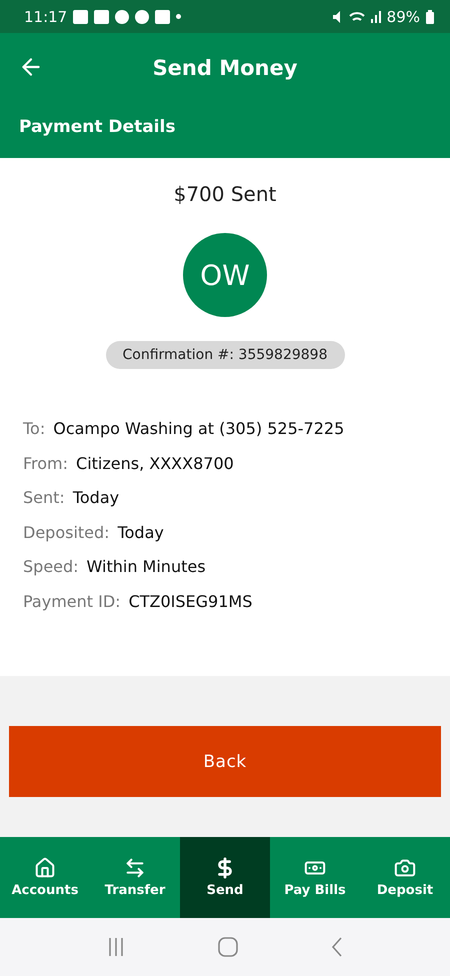 The height and width of the screenshot is (976, 450). What do you see at coordinates (135, 868) in the screenshot?
I see `arrows-icon` at bounding box center [135, 868].